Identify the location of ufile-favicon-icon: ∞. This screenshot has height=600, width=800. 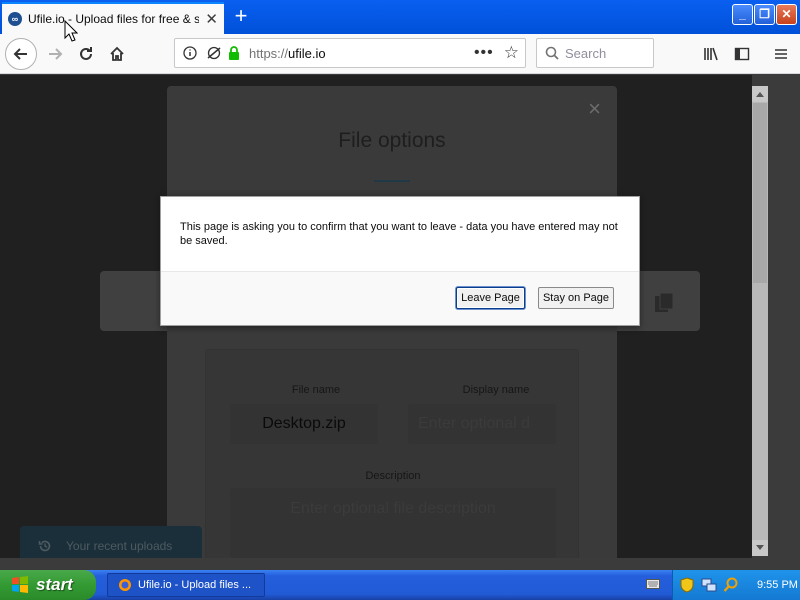
(15, 19).